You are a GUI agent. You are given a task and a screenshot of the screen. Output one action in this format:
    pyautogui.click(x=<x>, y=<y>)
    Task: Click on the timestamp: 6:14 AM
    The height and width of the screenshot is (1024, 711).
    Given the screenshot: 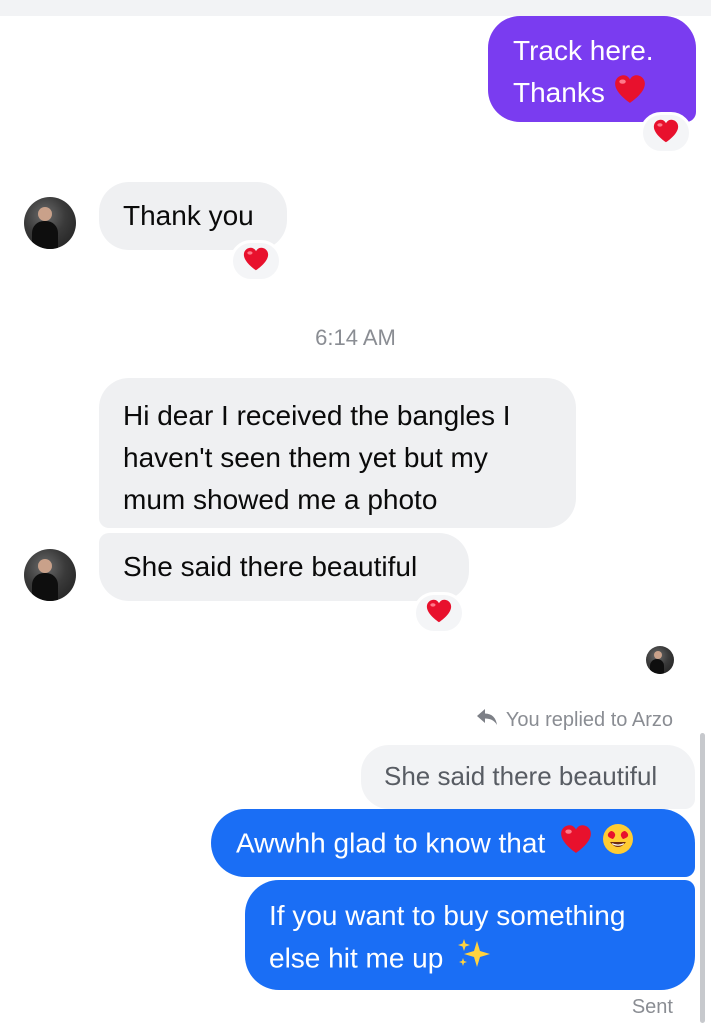 What is the action you would take?
    pyautogui.click(x=355, y=337)
    